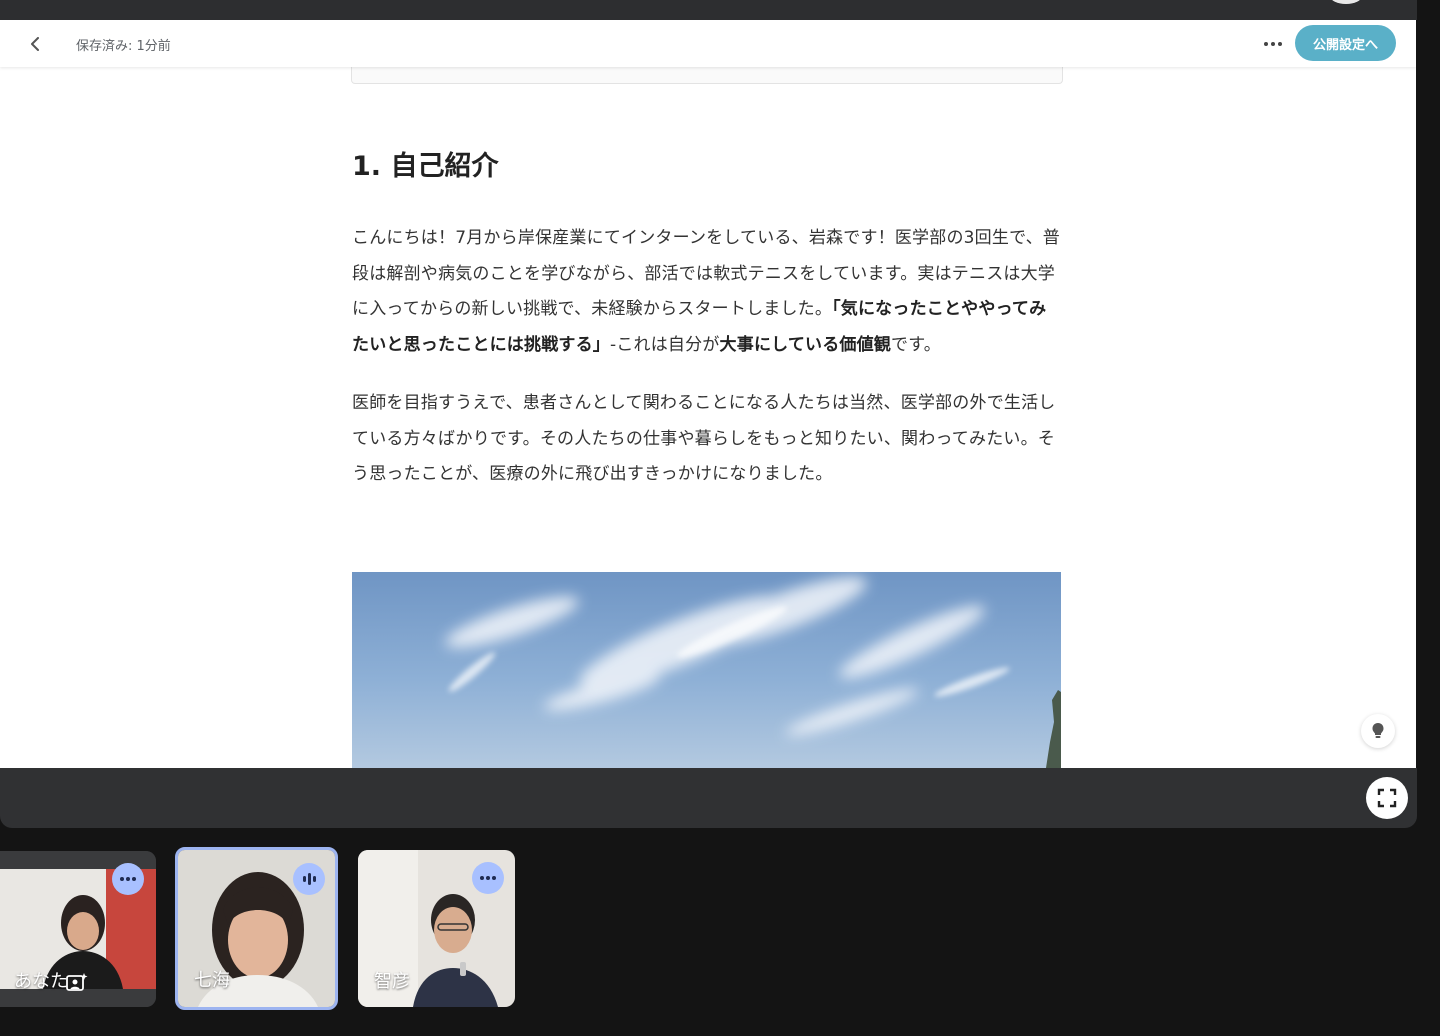 The image size is (1440, 1036). What do you see at coordinates (706, 670) in the screenshot?
I see `sky-photo` at bounding box center [706, 670].